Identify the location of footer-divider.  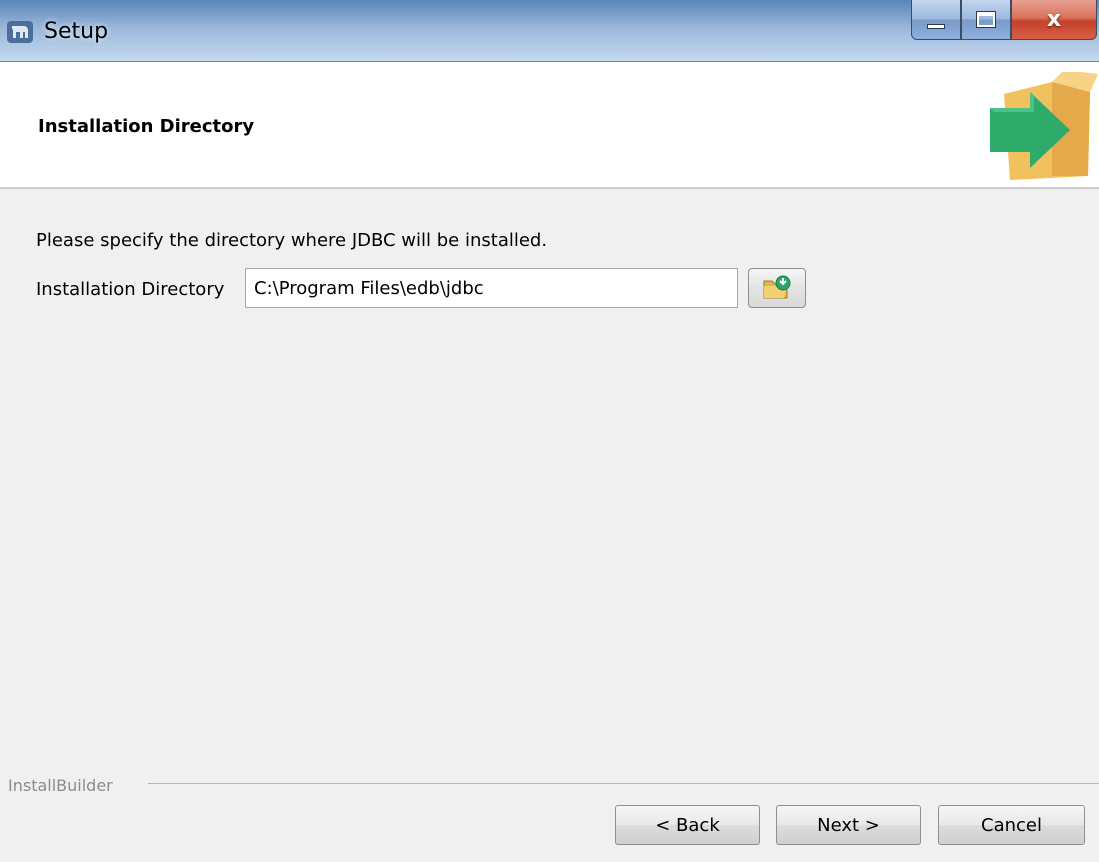
(623, 783).